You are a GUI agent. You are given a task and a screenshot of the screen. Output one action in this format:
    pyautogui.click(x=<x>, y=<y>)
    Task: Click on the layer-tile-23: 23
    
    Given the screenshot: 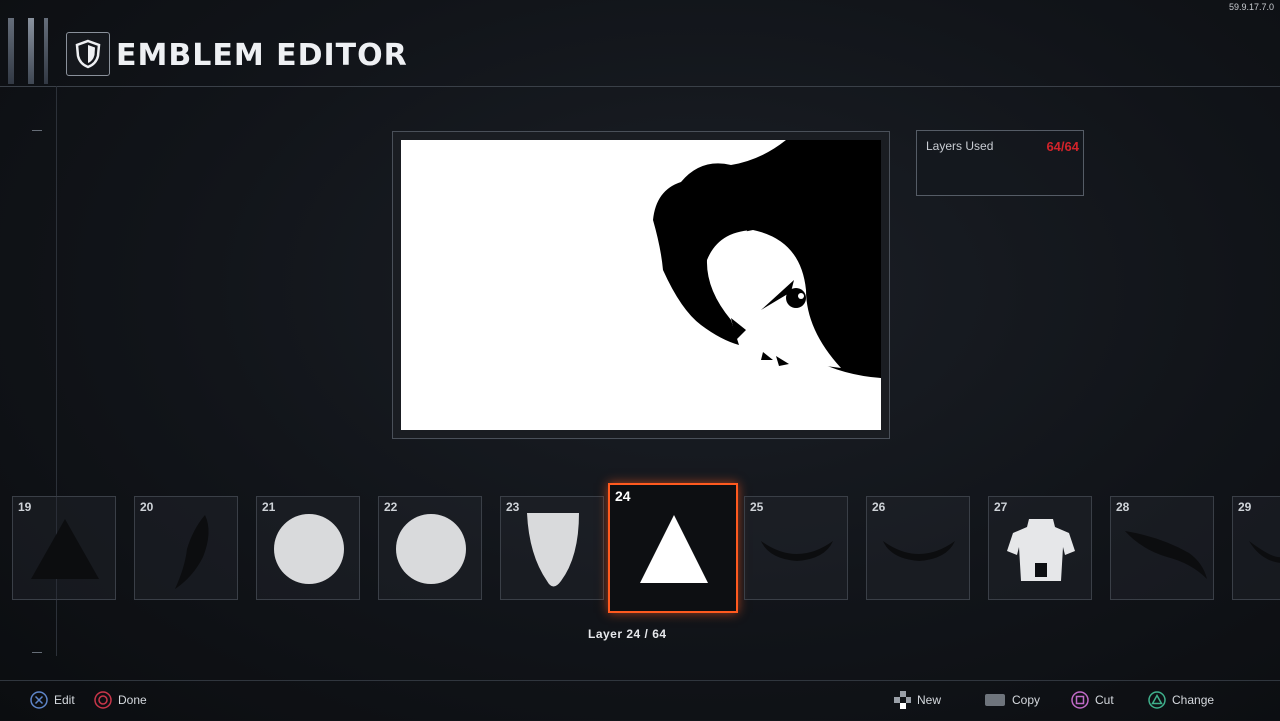 What is the action you would take?
    pyautogui.click(x=552, y=548)
    